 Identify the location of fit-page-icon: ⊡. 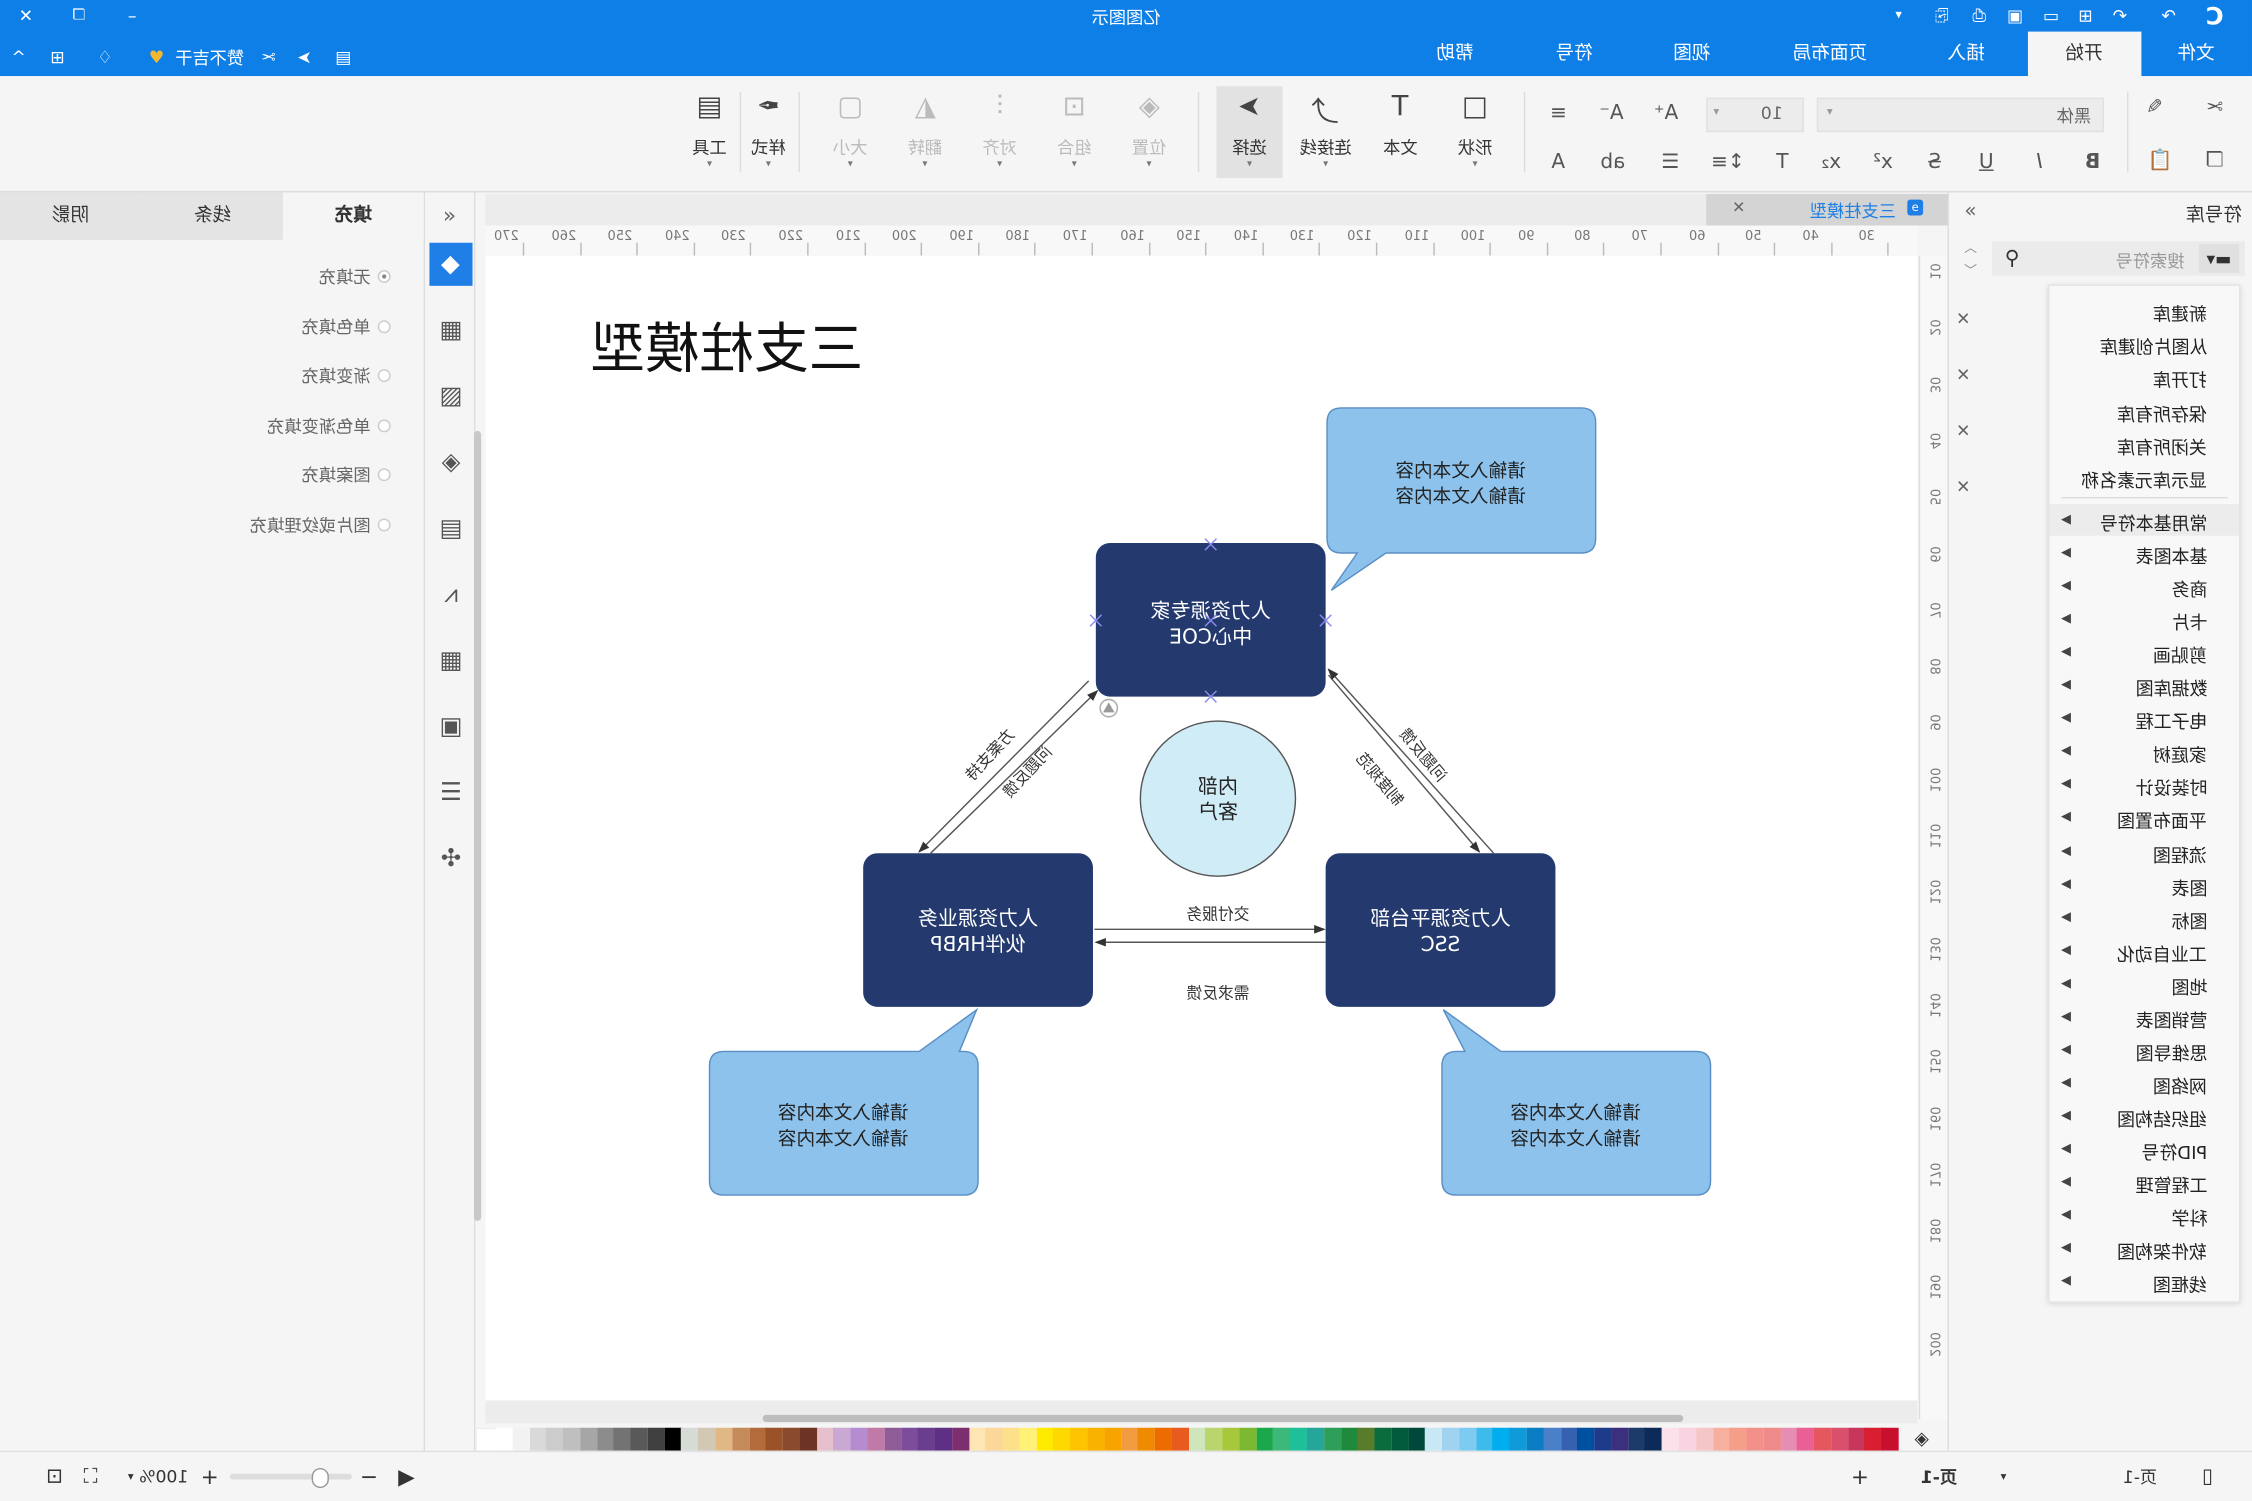
(54, 1476).